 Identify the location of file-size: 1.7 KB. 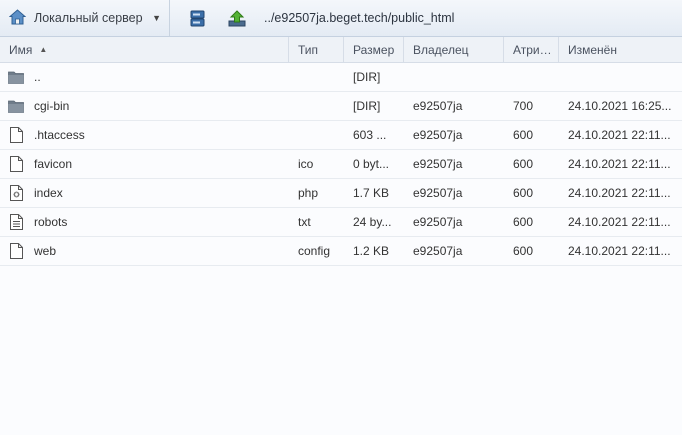
(371, 193).